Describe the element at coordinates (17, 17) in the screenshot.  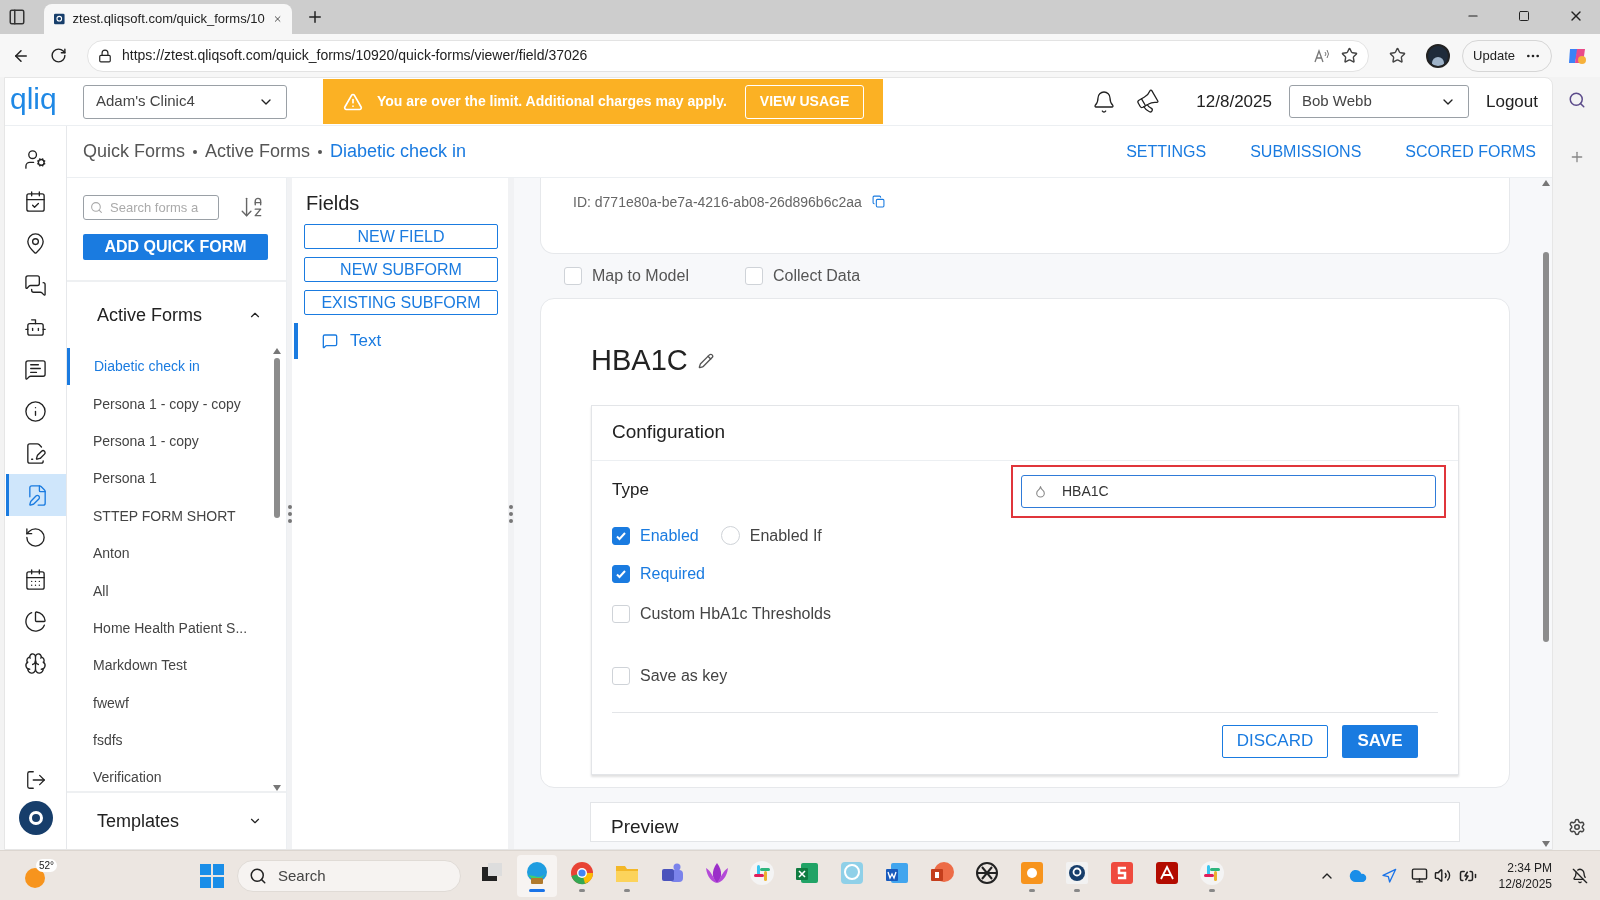
I see `tab-actions-icon` at that location.